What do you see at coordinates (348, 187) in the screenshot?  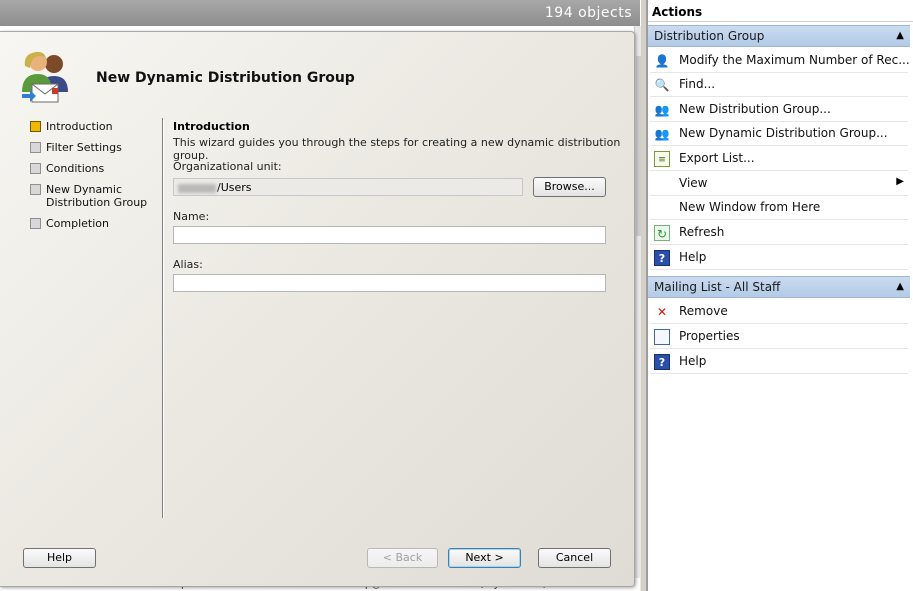 I see `organizational-unit-field: /Users` at bounding box center [348, 187].